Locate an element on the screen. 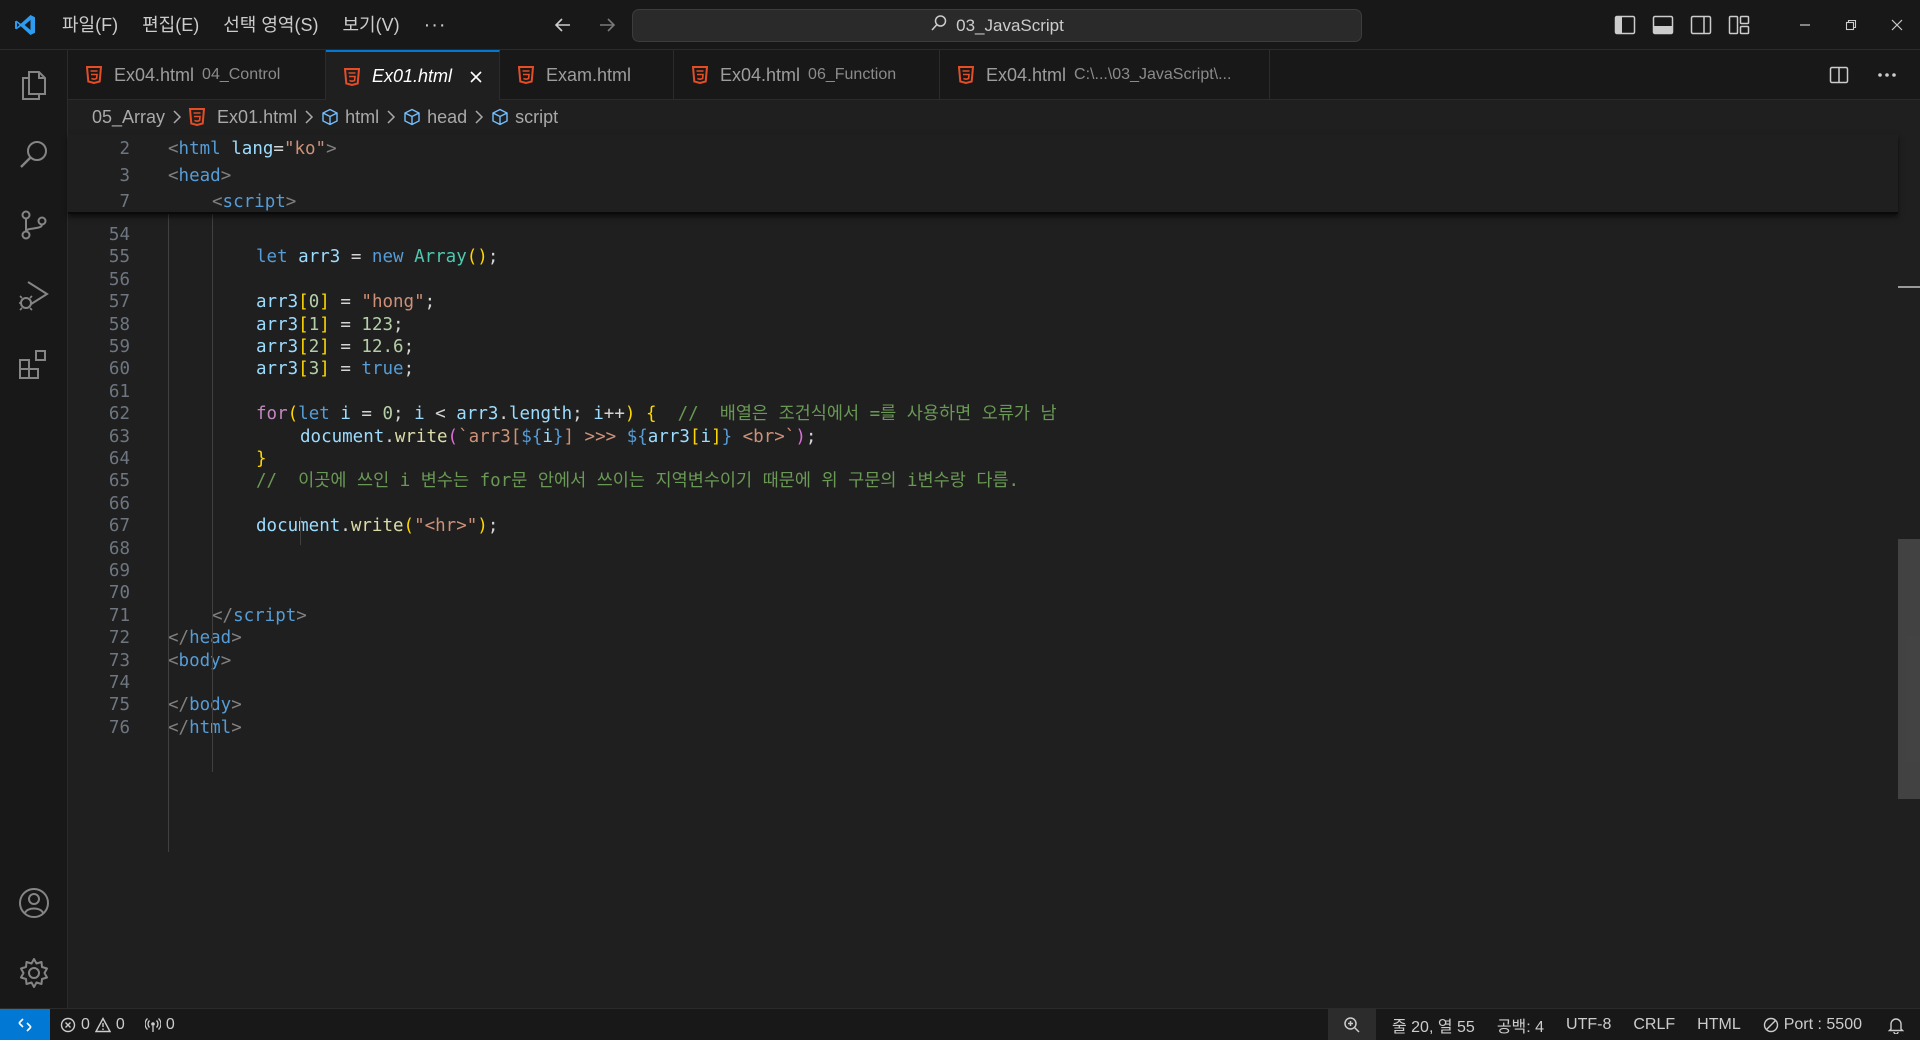  breadcrumb-head: head is located at coordinates (435, 117).